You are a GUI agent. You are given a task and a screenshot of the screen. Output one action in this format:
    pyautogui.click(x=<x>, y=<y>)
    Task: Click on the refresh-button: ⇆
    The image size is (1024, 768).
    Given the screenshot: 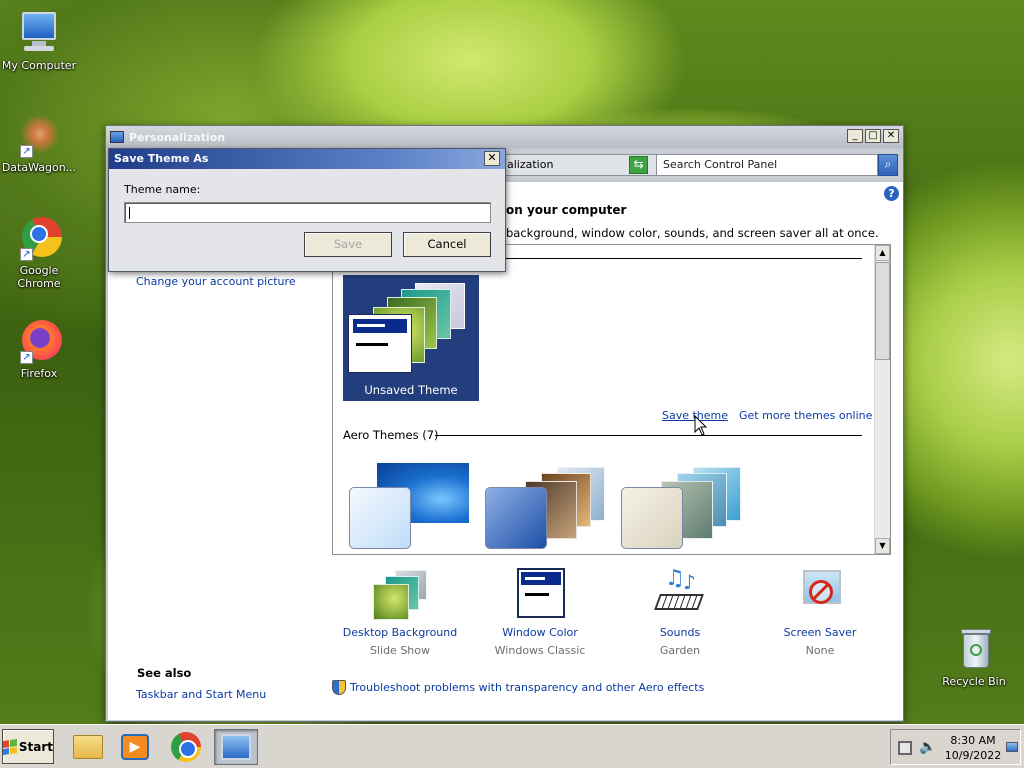 What is the action you would take?
    pyautogui.click(x=638, y=165)
    